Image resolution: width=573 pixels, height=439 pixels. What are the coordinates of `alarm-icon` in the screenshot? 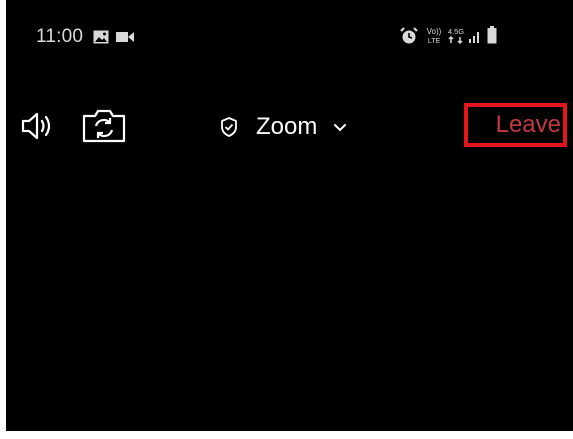 It's located at (409, 35).